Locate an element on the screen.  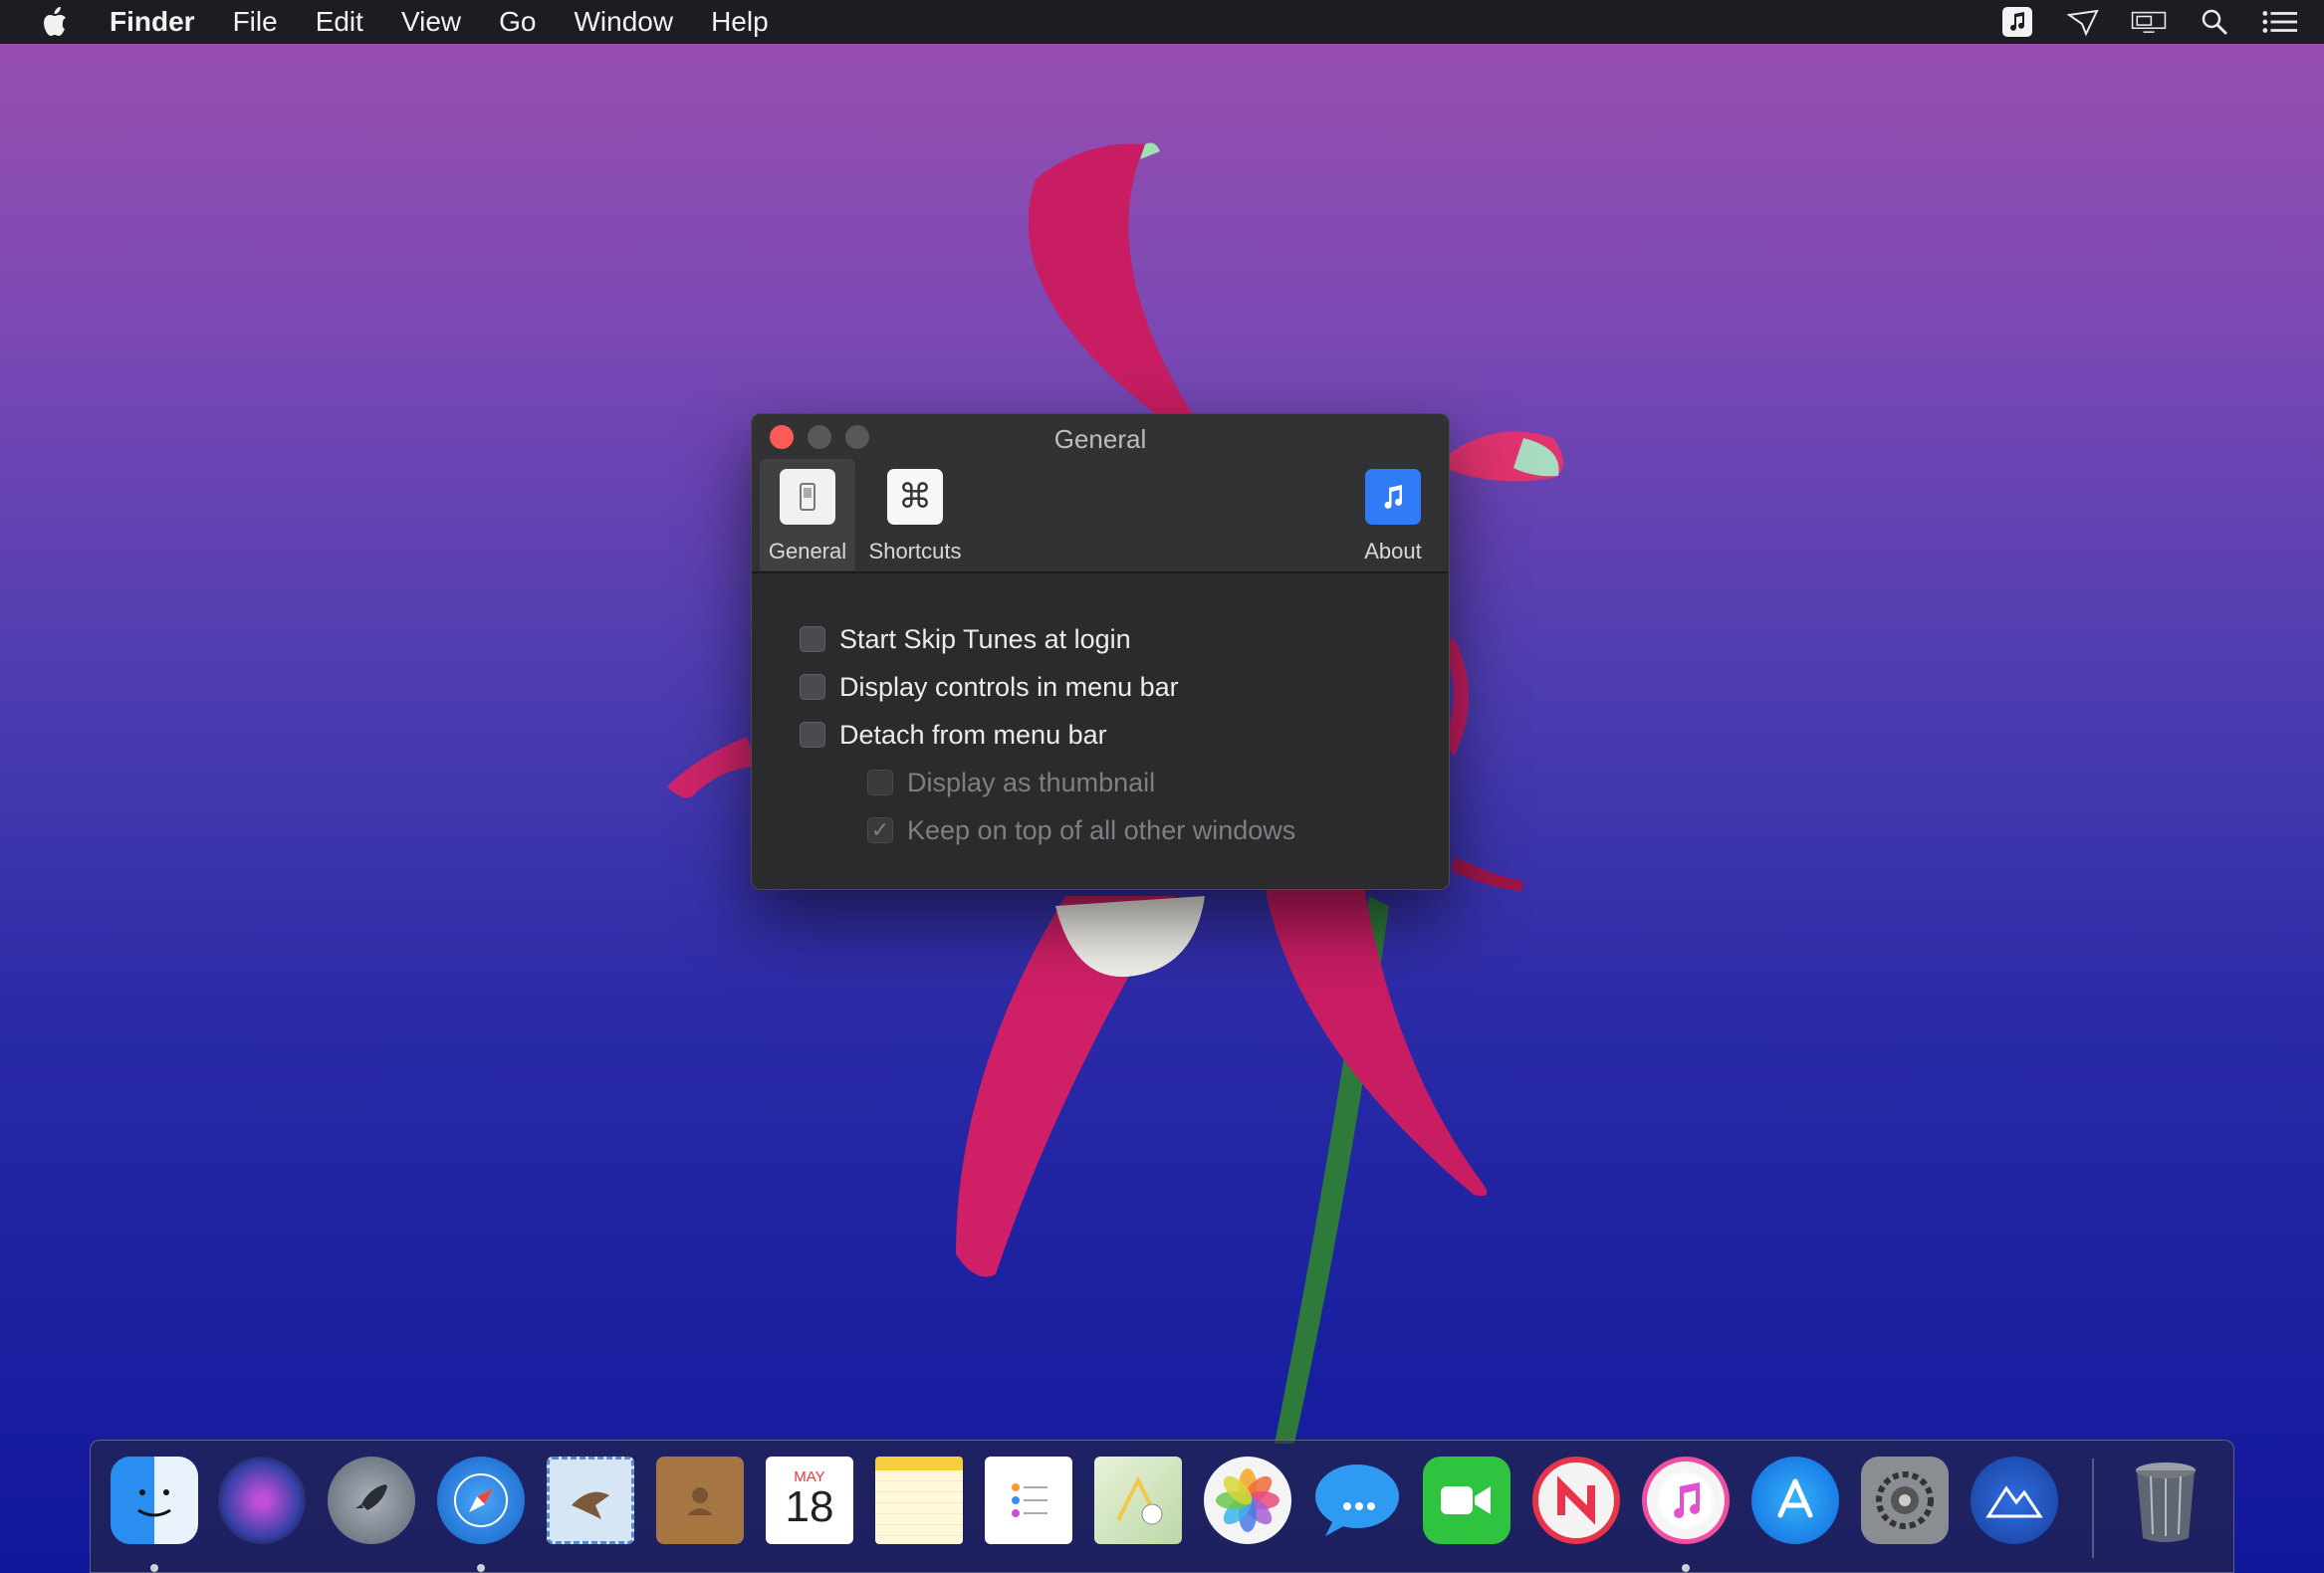
tab-about: About is located at coordinates (1393, 514).